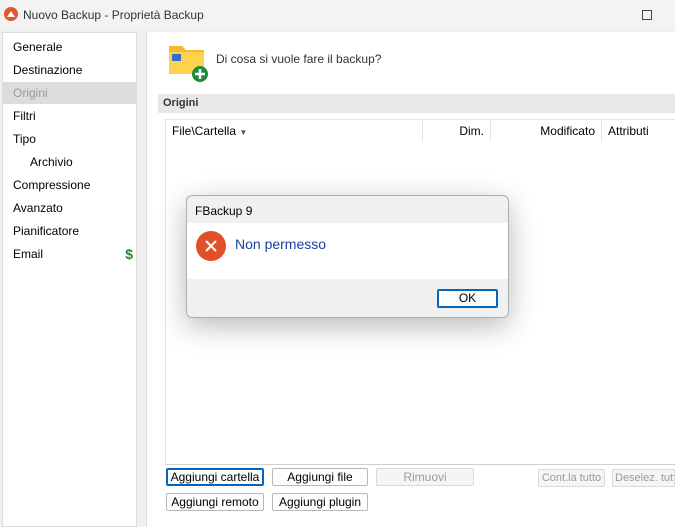 The width and height of the screenshot is (675, 527). What do you see at coordinates (70, 93) in the screenshot?
I see `sidebar-item-origini: Origini` at bounding box center [70, 93].